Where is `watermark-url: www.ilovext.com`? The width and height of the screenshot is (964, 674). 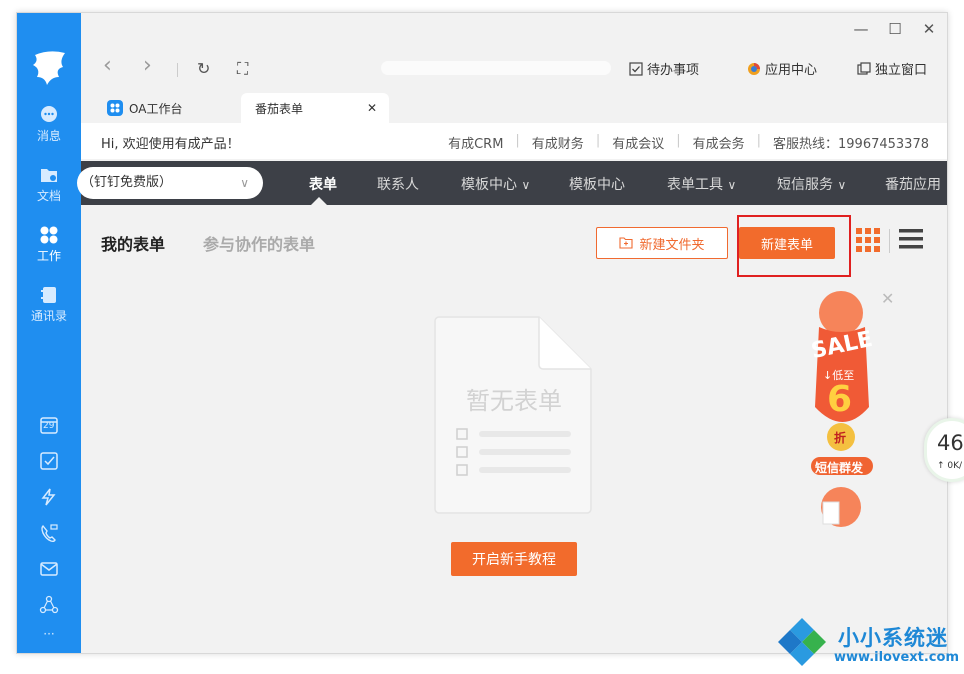 watermark-url: www.ilovext.com is located at coordinates (896, 657).